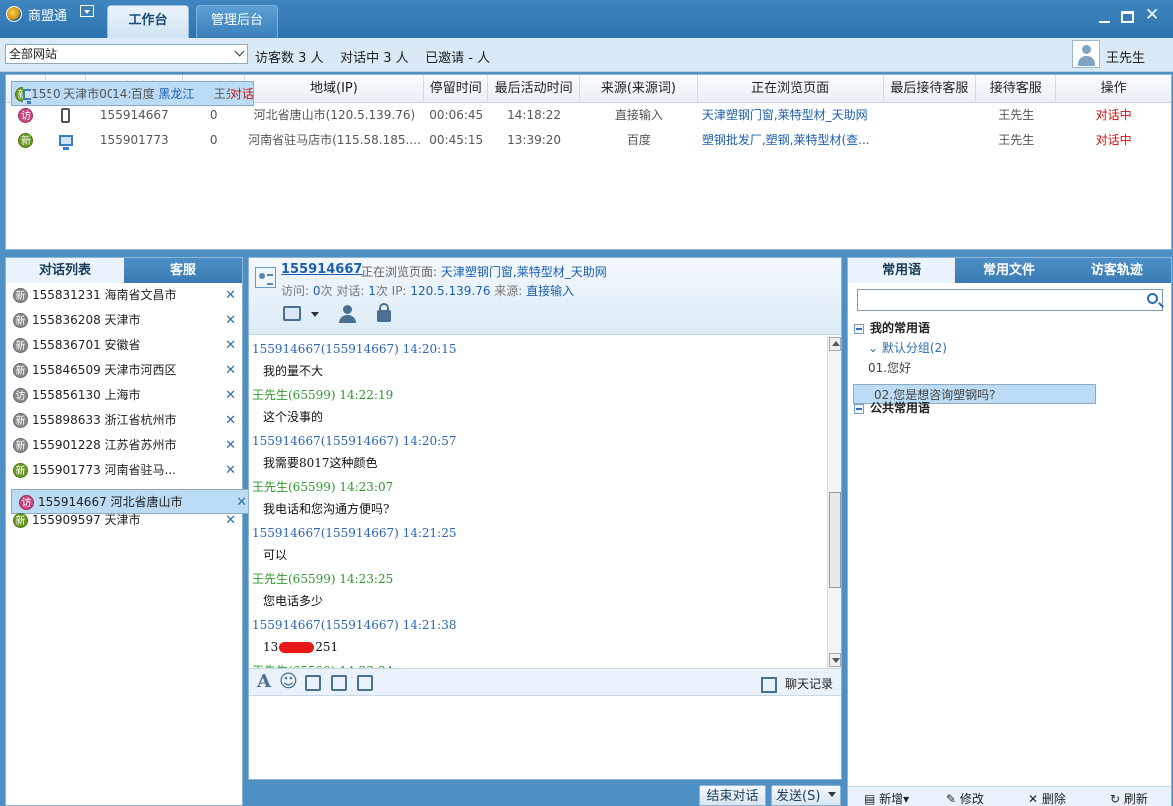 The width and height of the screenshot is (1173, 806). Describe the element at coordinates (1010, 300) in the screenshot. I see `phrase-search-input` at that location.